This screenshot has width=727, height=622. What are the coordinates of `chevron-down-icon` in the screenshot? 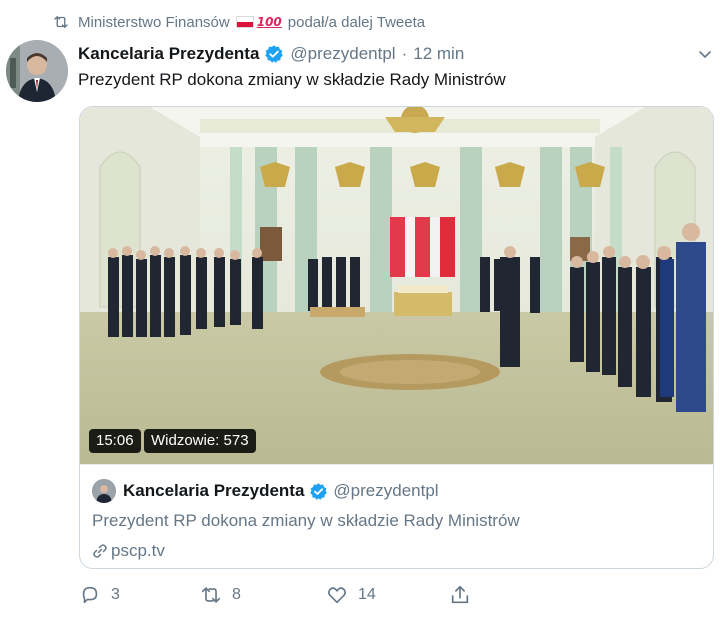 It's located at (705, 54).